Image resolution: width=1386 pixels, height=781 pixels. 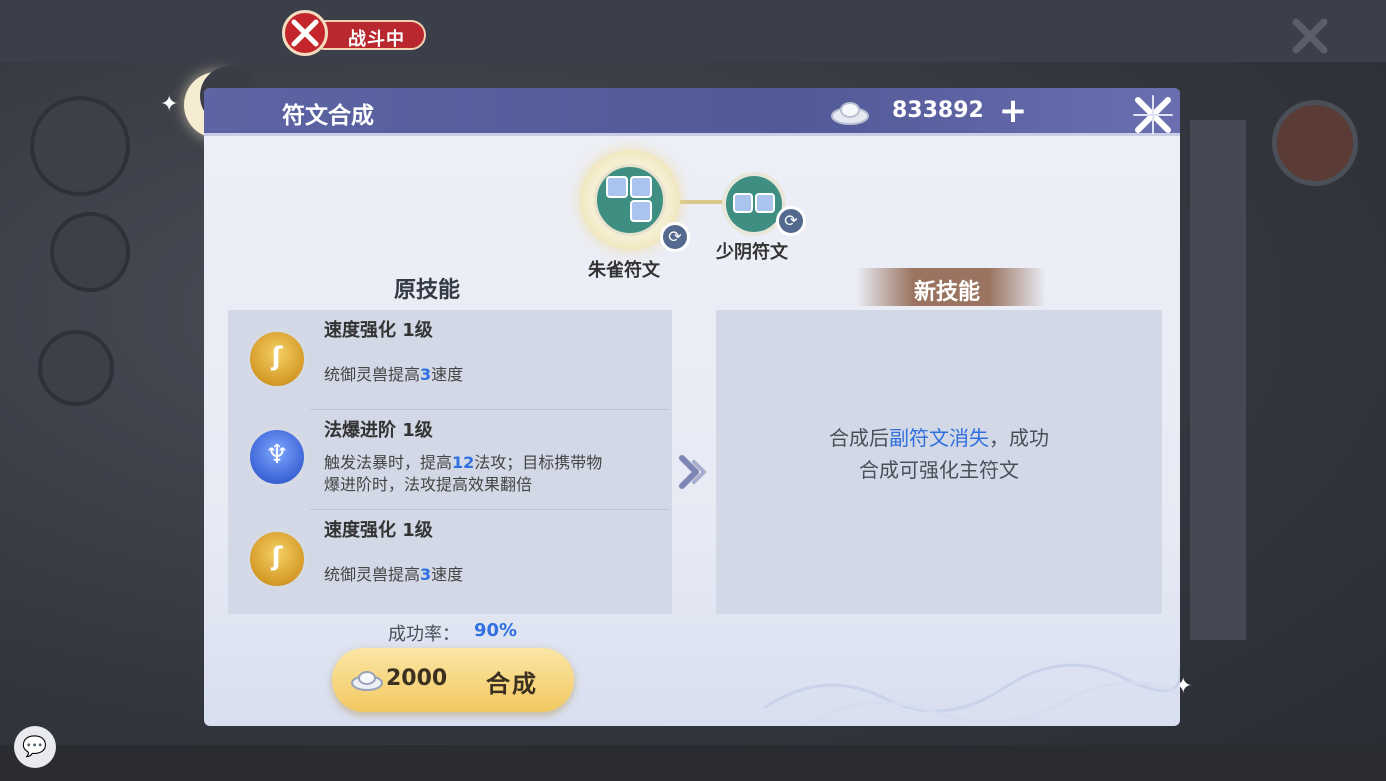 What do you see at coordinates (1310, 36) in the screenshot?
I see `background-close-icon` at bounding box center [1310, 36].